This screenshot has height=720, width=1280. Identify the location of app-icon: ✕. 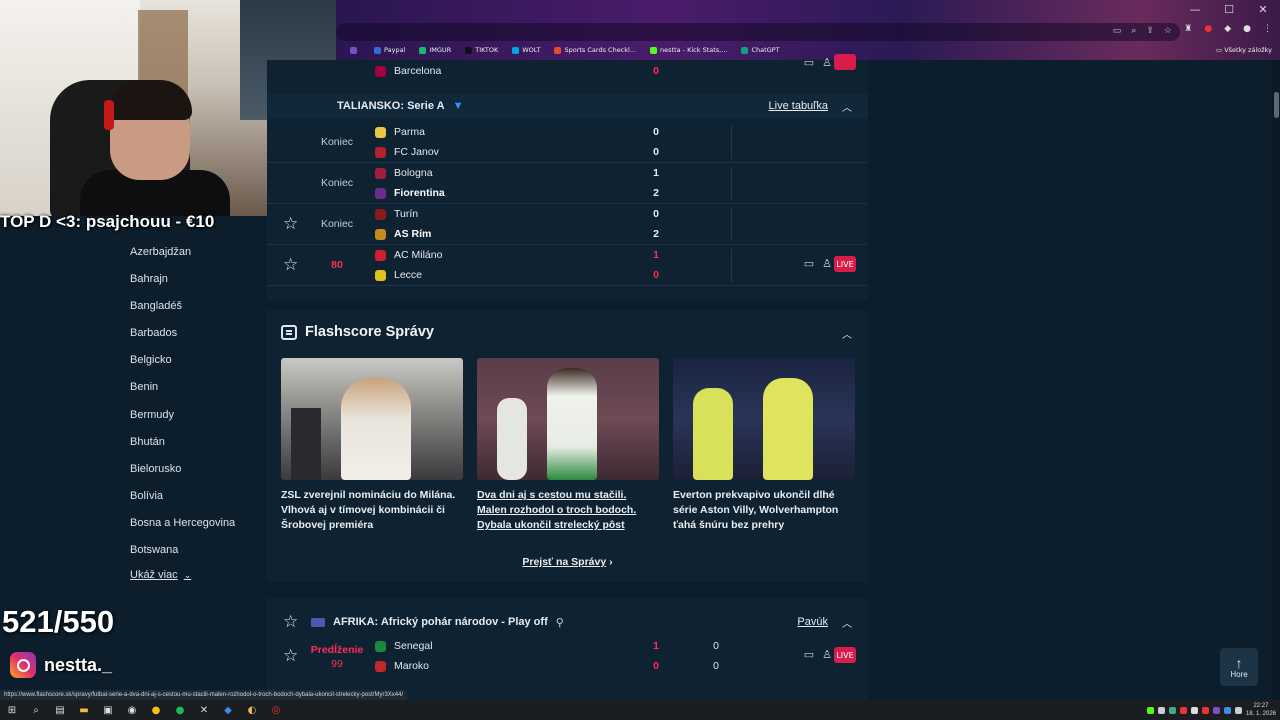
(204, 710).